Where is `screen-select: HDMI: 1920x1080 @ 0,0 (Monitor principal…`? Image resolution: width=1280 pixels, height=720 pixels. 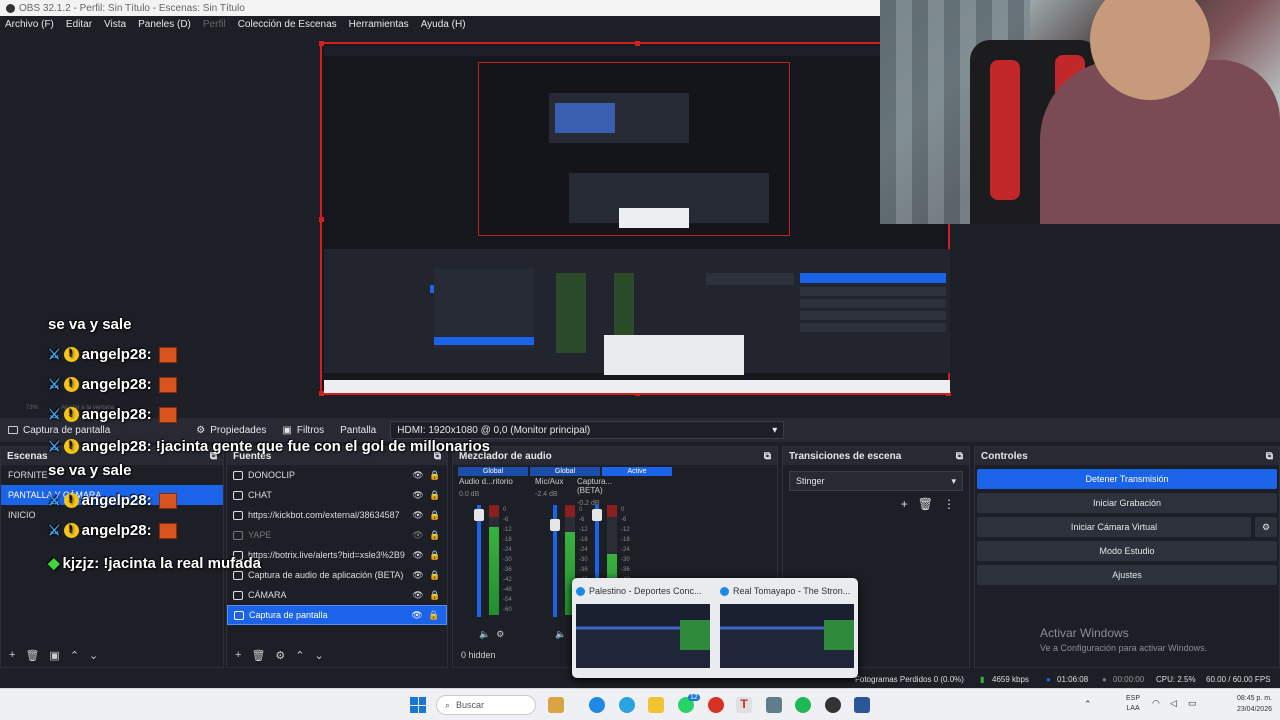 screen-select: HDMI: 1920x1080 @ 0,0 (Monitor principal… is located at coordinates (587, 430).